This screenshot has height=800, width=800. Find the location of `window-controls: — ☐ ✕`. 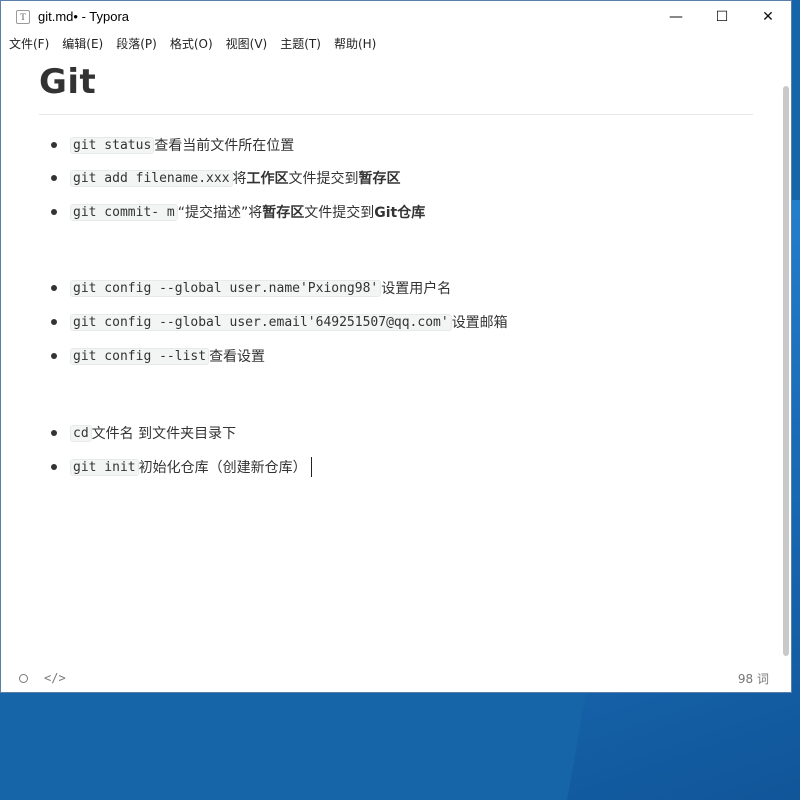

window-controls: — ☐ ✕ is located at coordinates (722, 16).